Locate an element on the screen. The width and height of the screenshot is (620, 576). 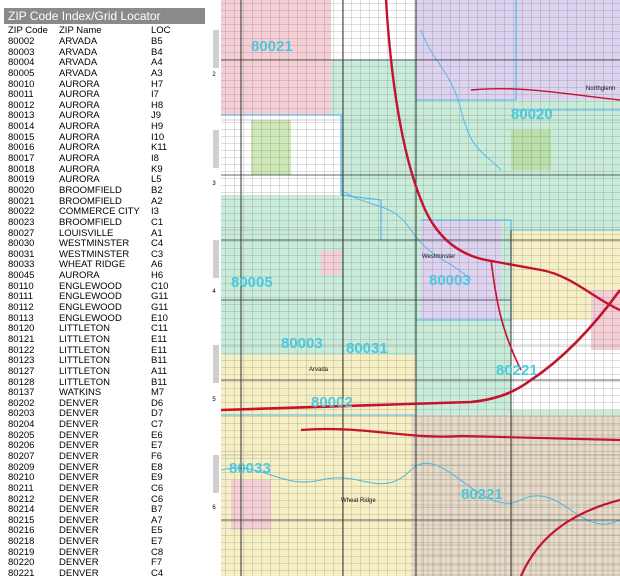
zip-code: 80221 is located at coordinates (21, 572).